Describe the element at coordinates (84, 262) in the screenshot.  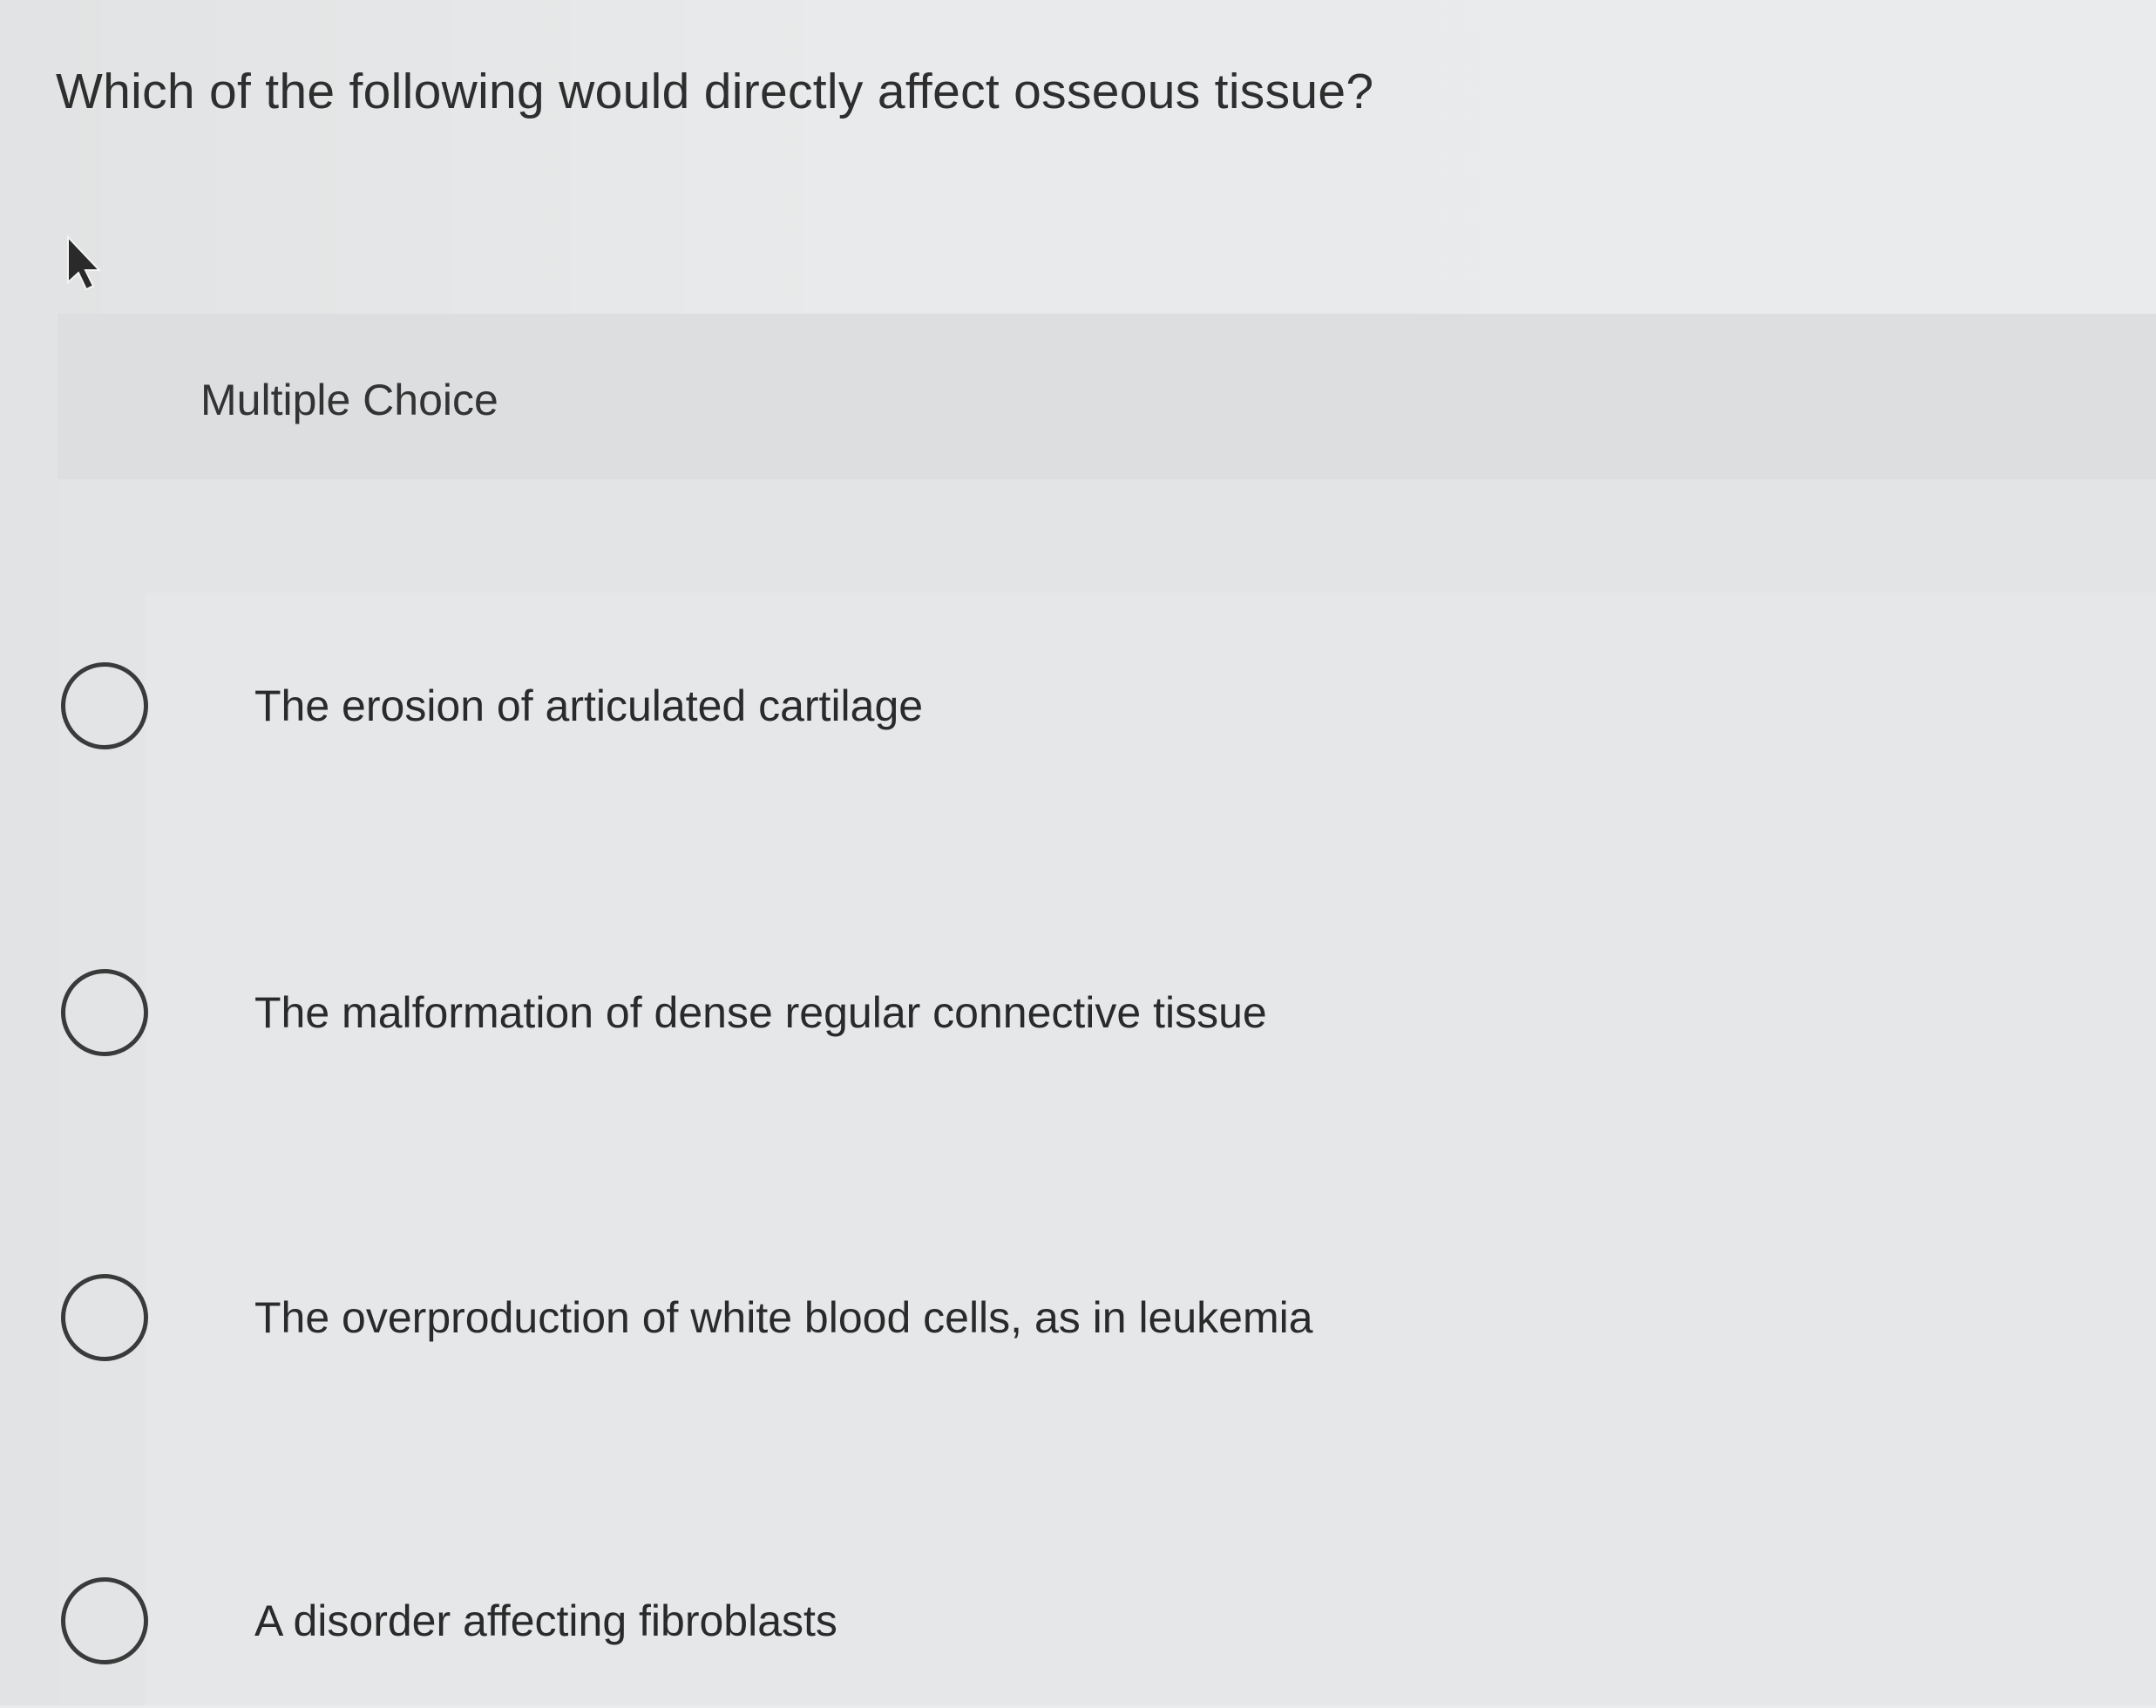
I see `mouse-pointer-icon` at that location.